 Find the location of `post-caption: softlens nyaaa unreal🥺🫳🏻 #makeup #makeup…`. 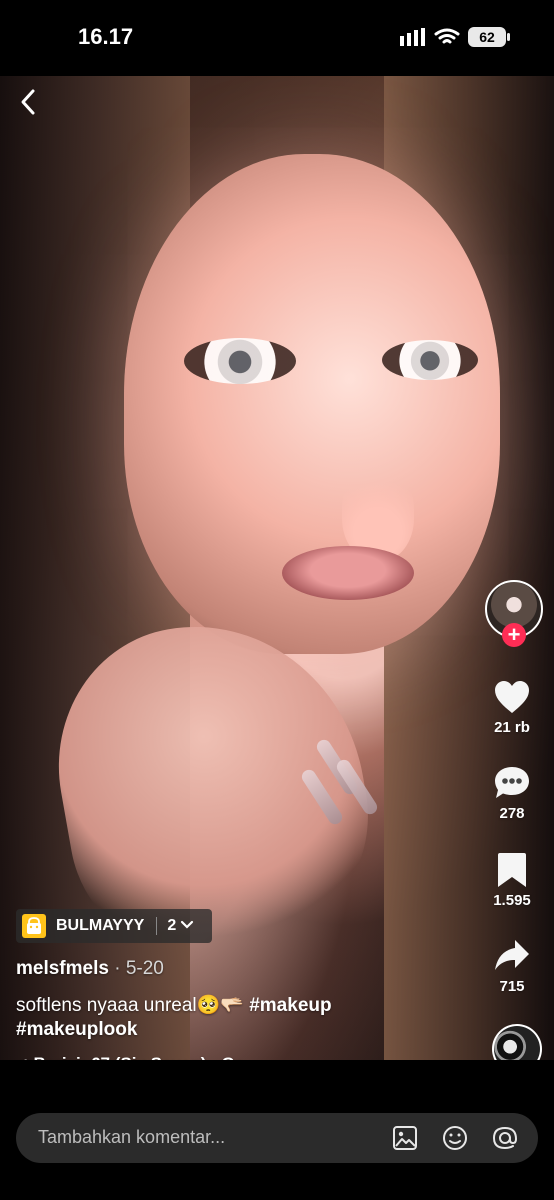

post-caption: softlens nyaaa unreal🥺🫳🏻 #makeup #makeup… is located at coordinates (181, 1018).